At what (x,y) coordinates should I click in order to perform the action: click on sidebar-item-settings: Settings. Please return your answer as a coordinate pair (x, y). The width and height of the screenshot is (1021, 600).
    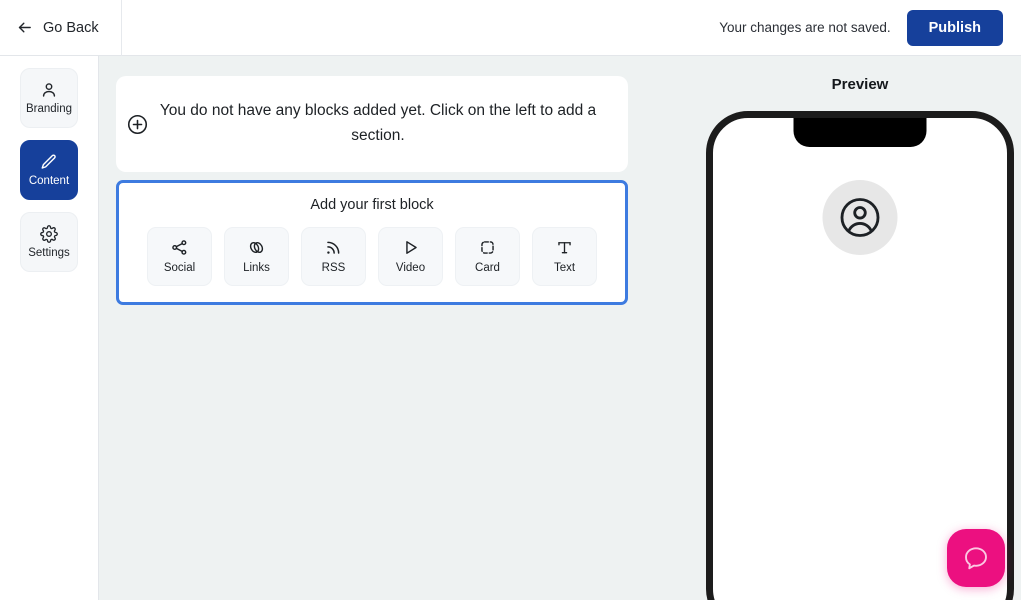
    Looking at the image, I should click on (49, 242).